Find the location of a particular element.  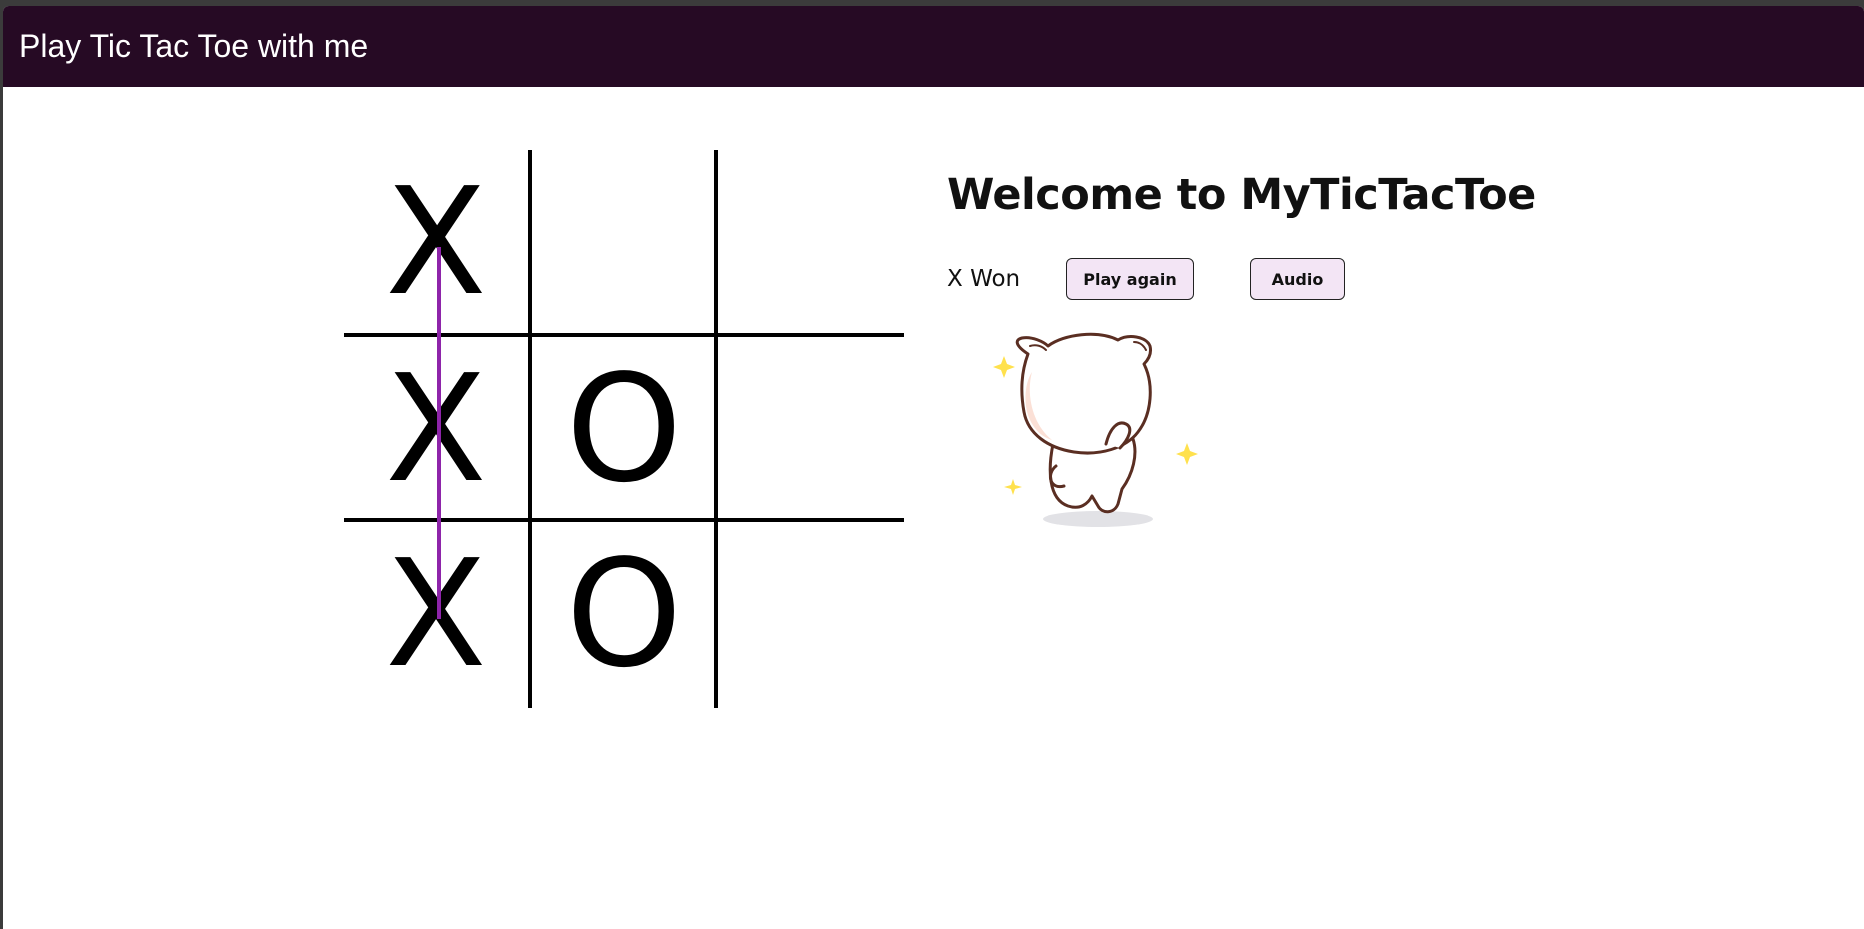

board-cell-4: X is located at coordinates (436, 429).